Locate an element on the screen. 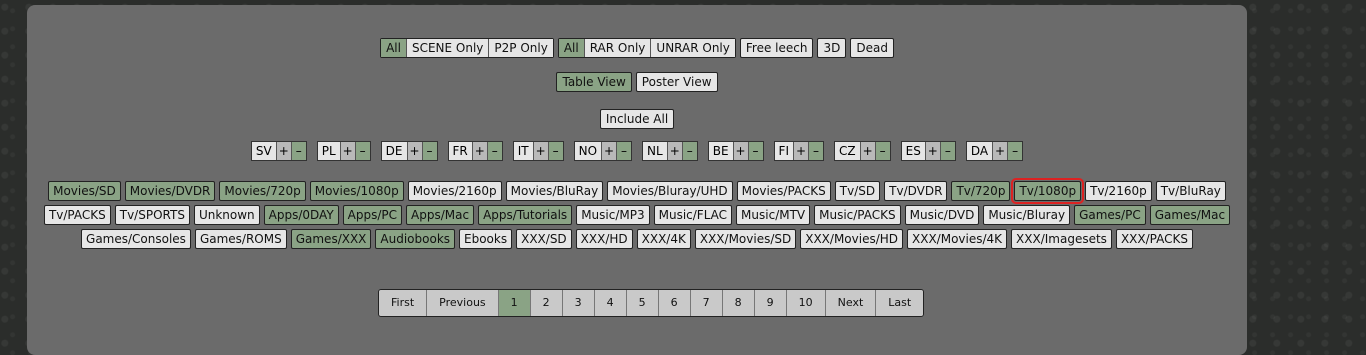 The image size is (1366, 355). page-10-button: 10 is located at coordinates (806, 303).